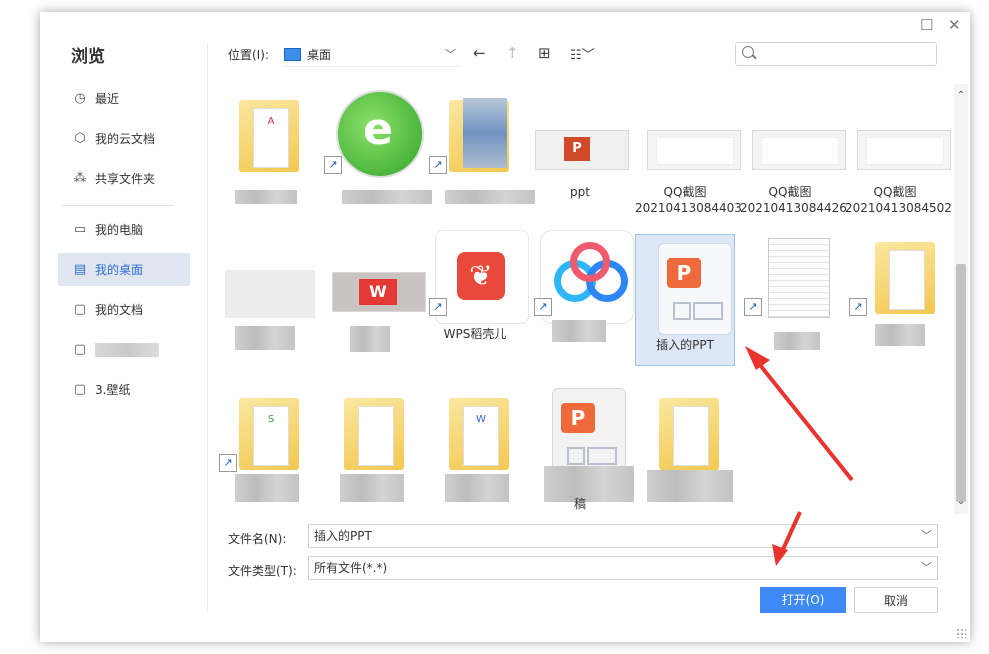  I want to click on annotation-arrows, so click(799, 456).